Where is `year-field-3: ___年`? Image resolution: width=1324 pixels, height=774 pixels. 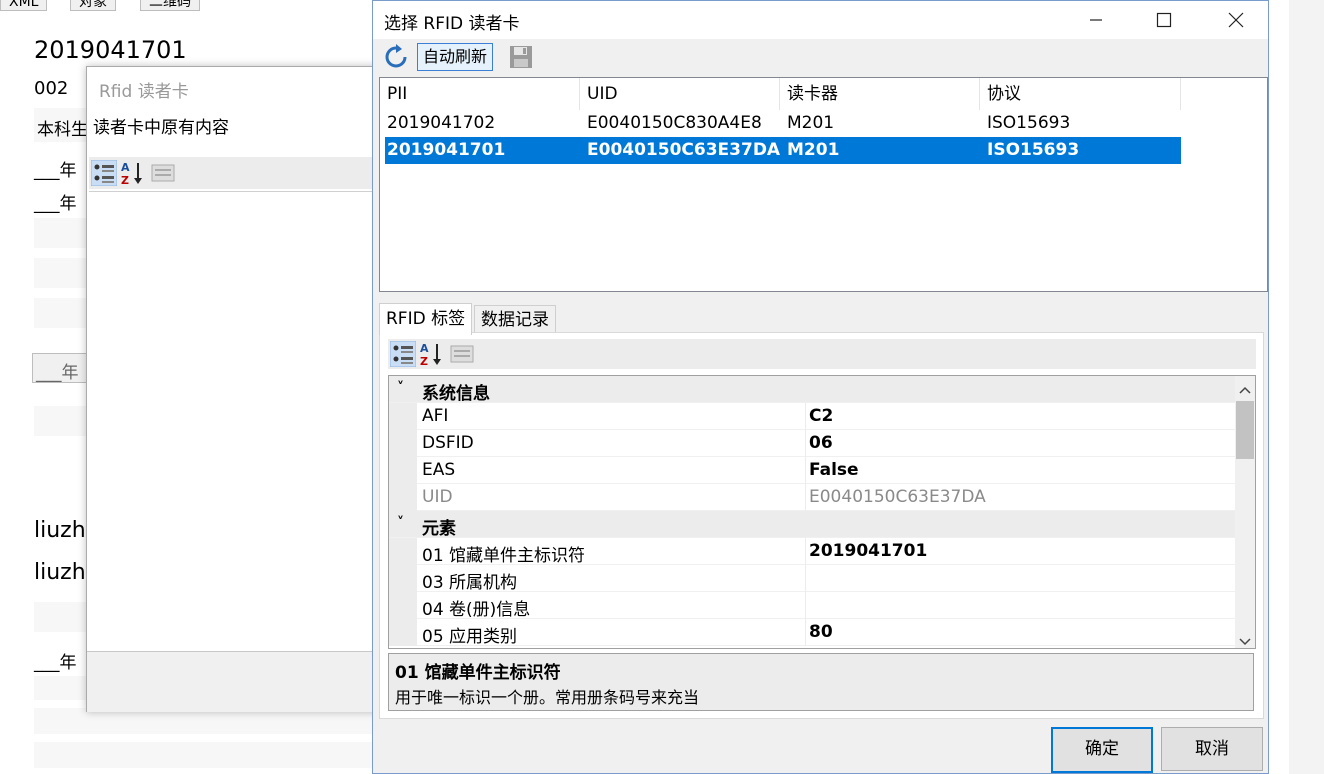
year-field-3: ___年 is located at coordinates (55, 660).